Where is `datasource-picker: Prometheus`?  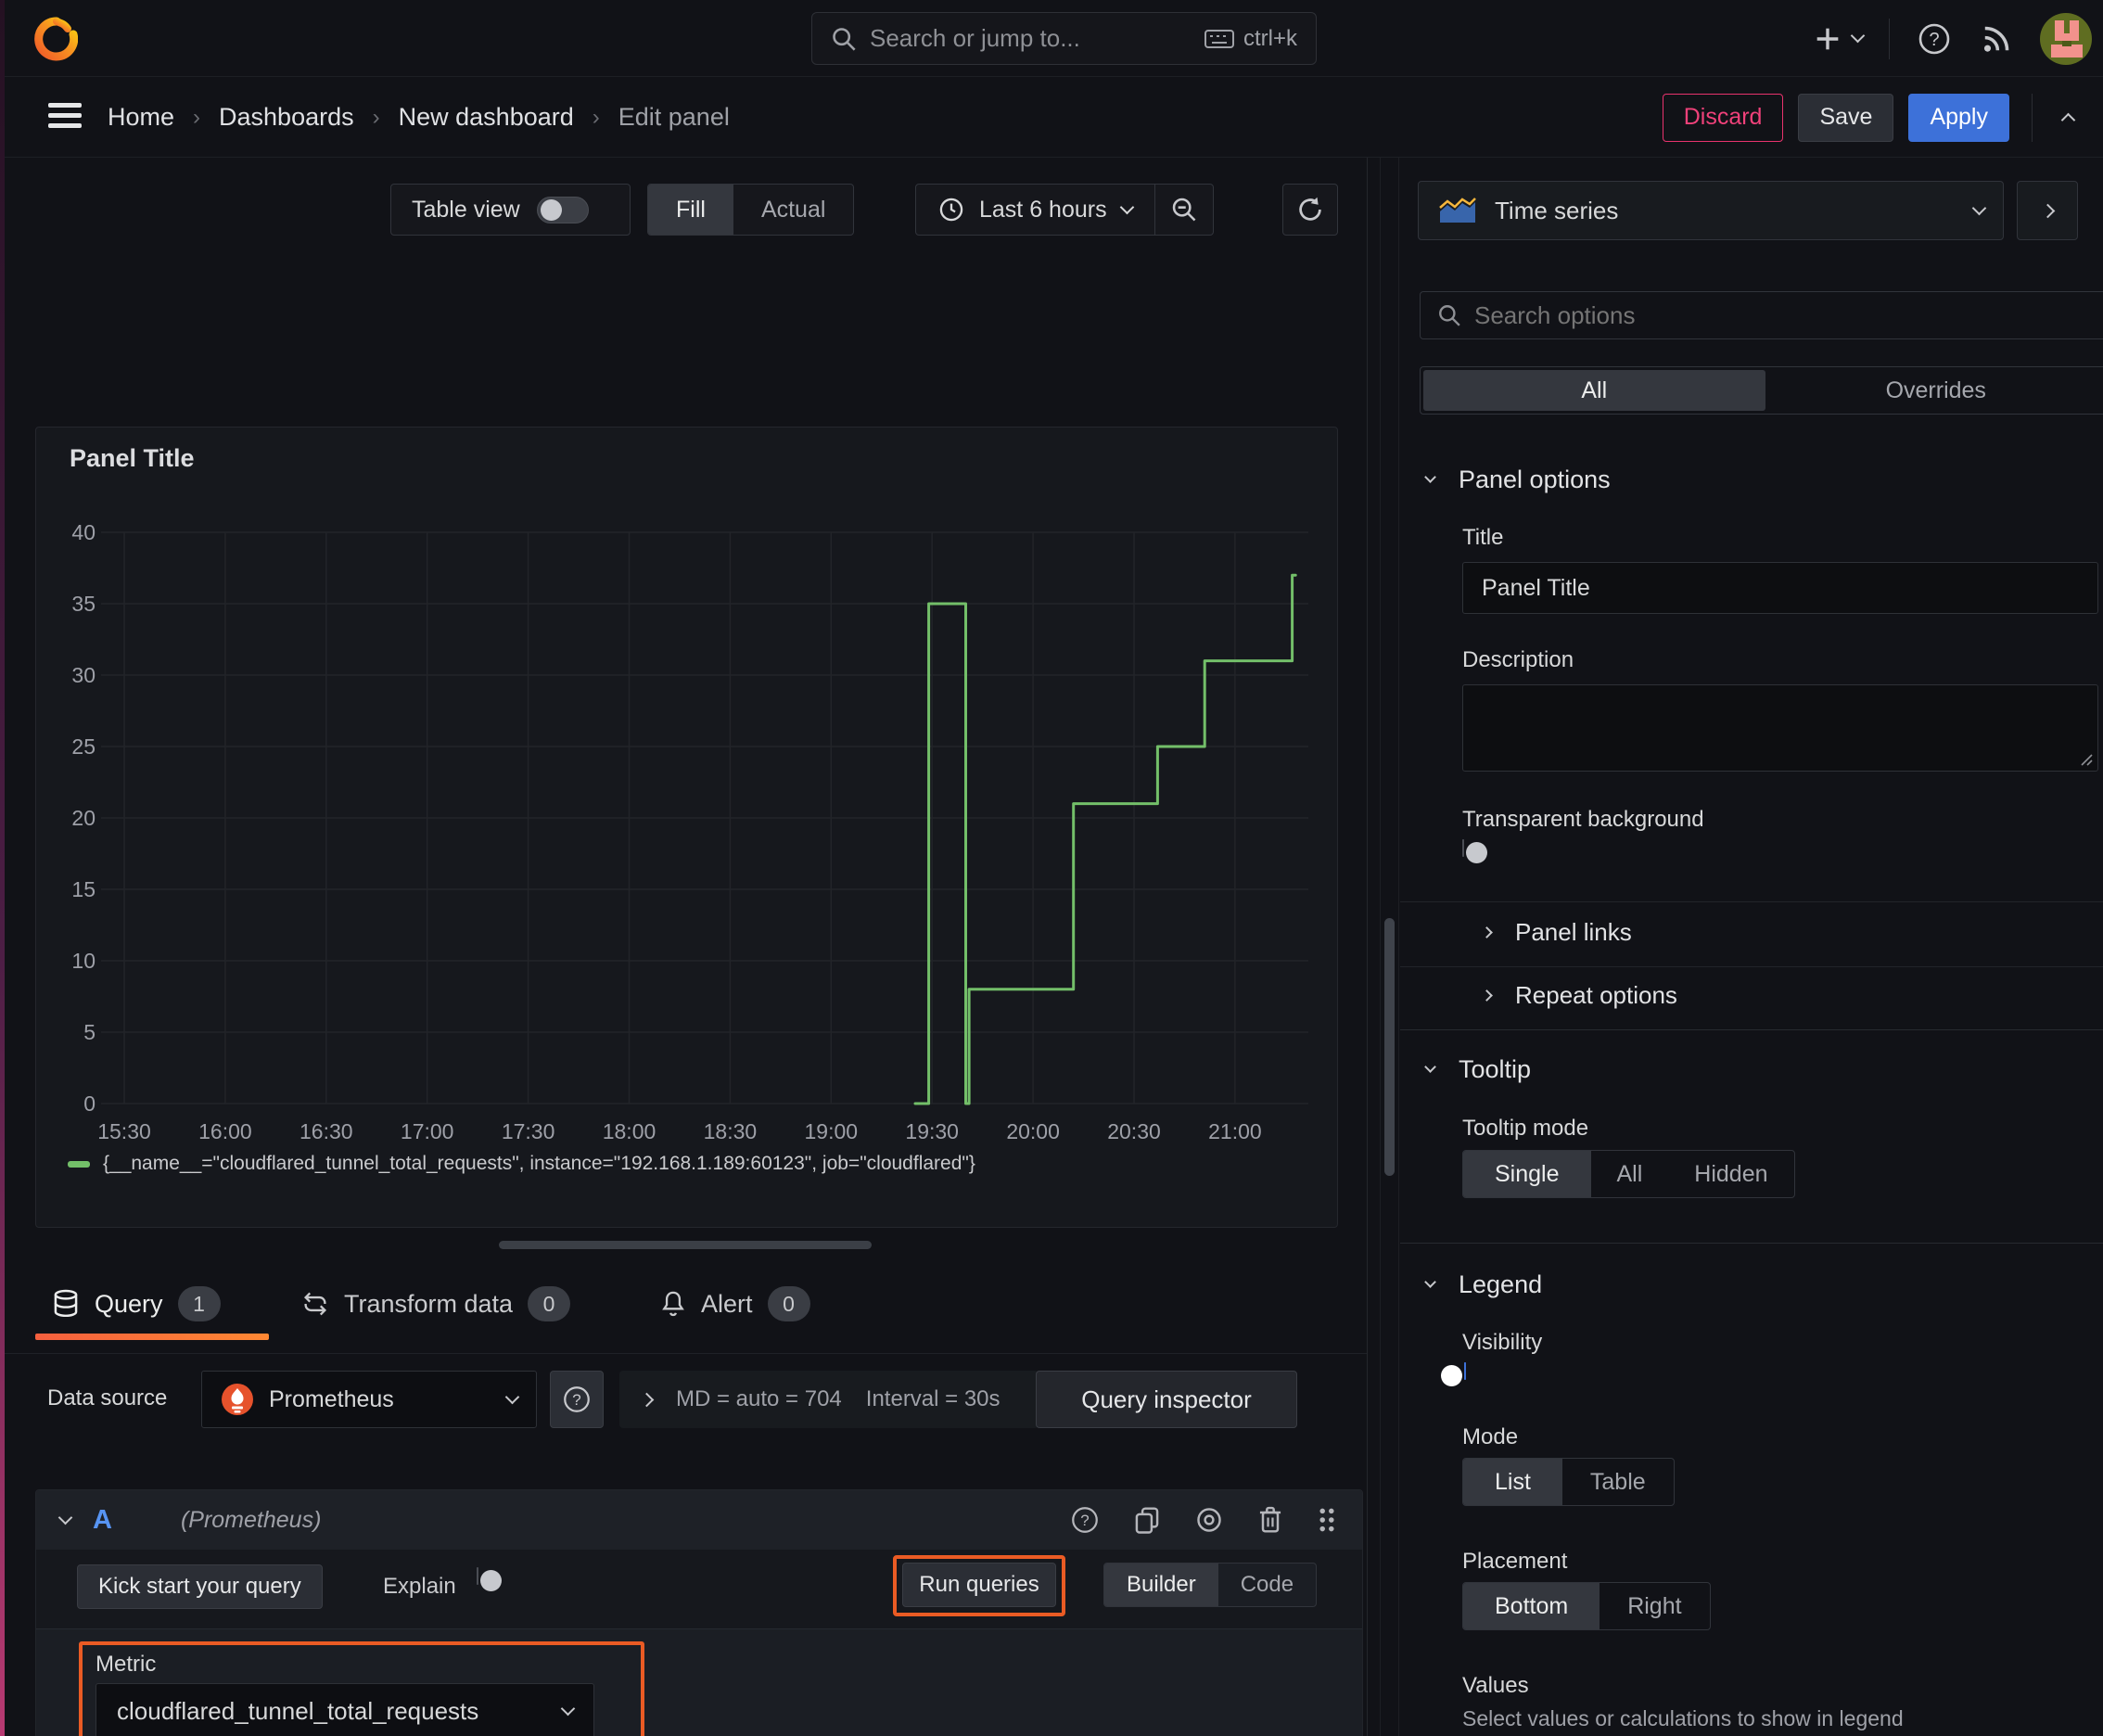 datasource-picker: Prometheus is located at coordinates (369, 1399).